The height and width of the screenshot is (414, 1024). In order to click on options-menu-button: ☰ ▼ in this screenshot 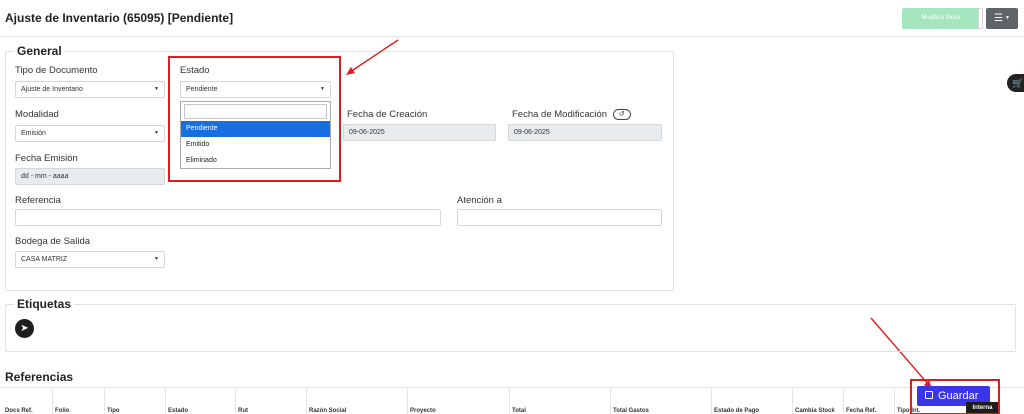, I will do `click(1002, 18)`.